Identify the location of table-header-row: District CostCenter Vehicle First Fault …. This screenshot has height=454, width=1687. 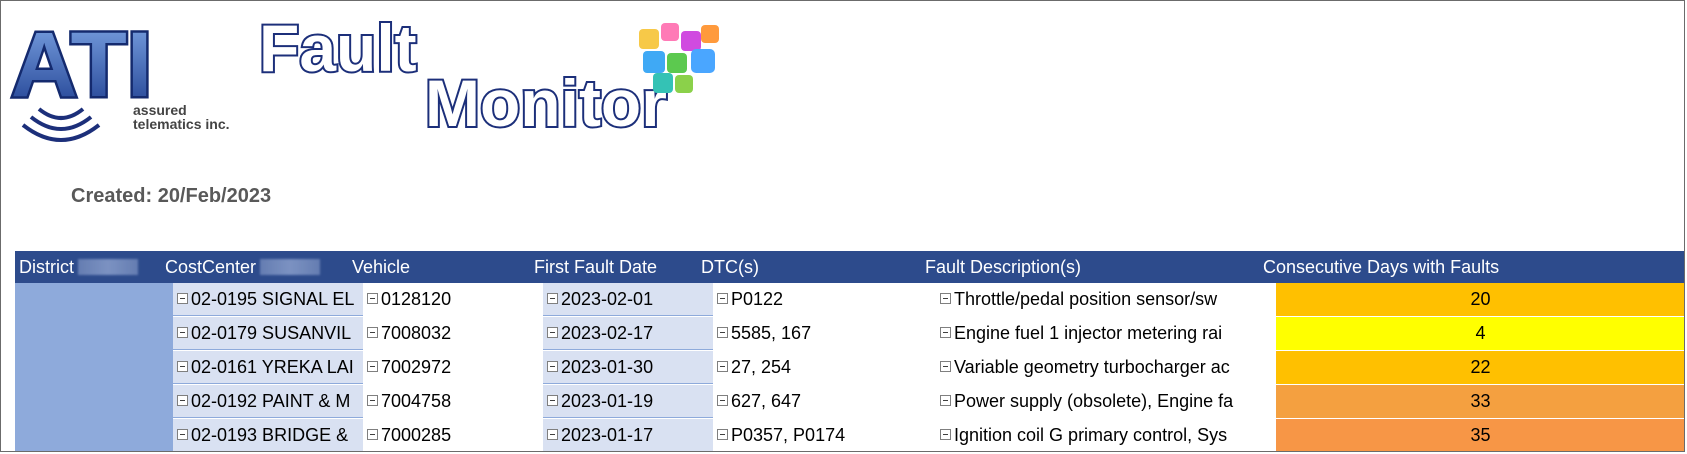
(849, 267).